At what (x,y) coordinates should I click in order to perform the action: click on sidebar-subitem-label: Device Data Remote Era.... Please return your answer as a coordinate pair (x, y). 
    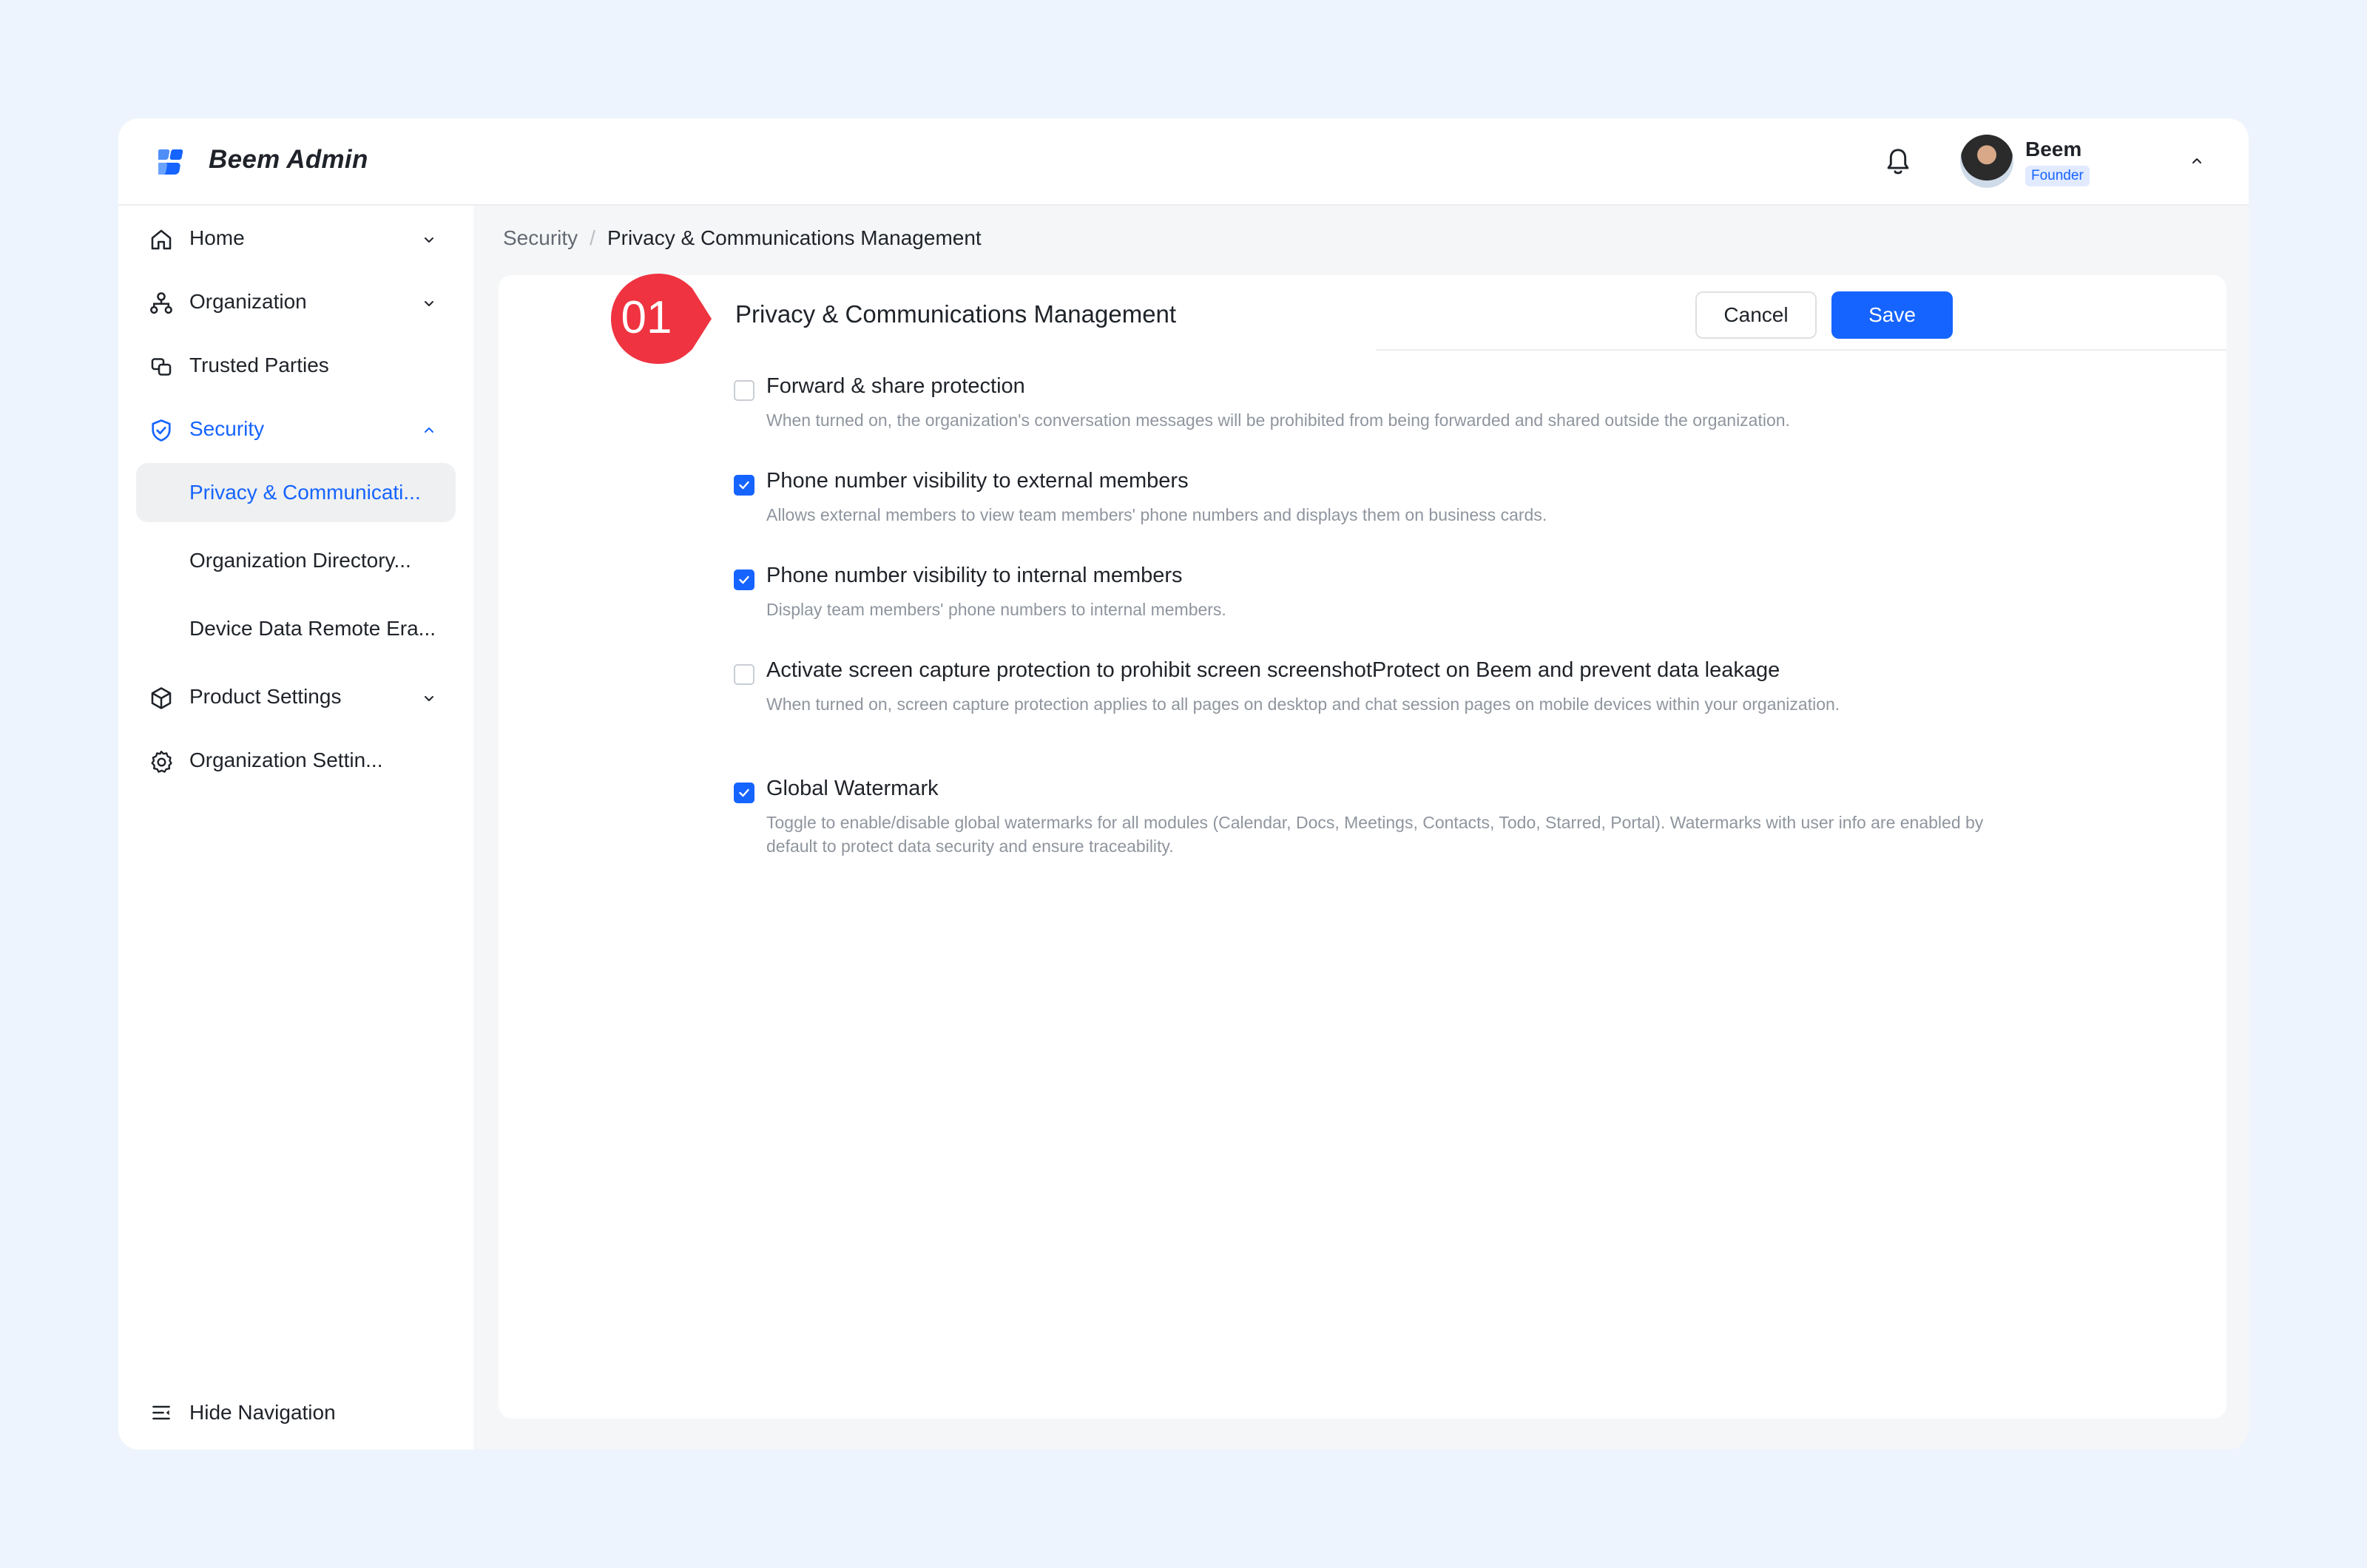
    Looking at the image, I should click on (312, 628).